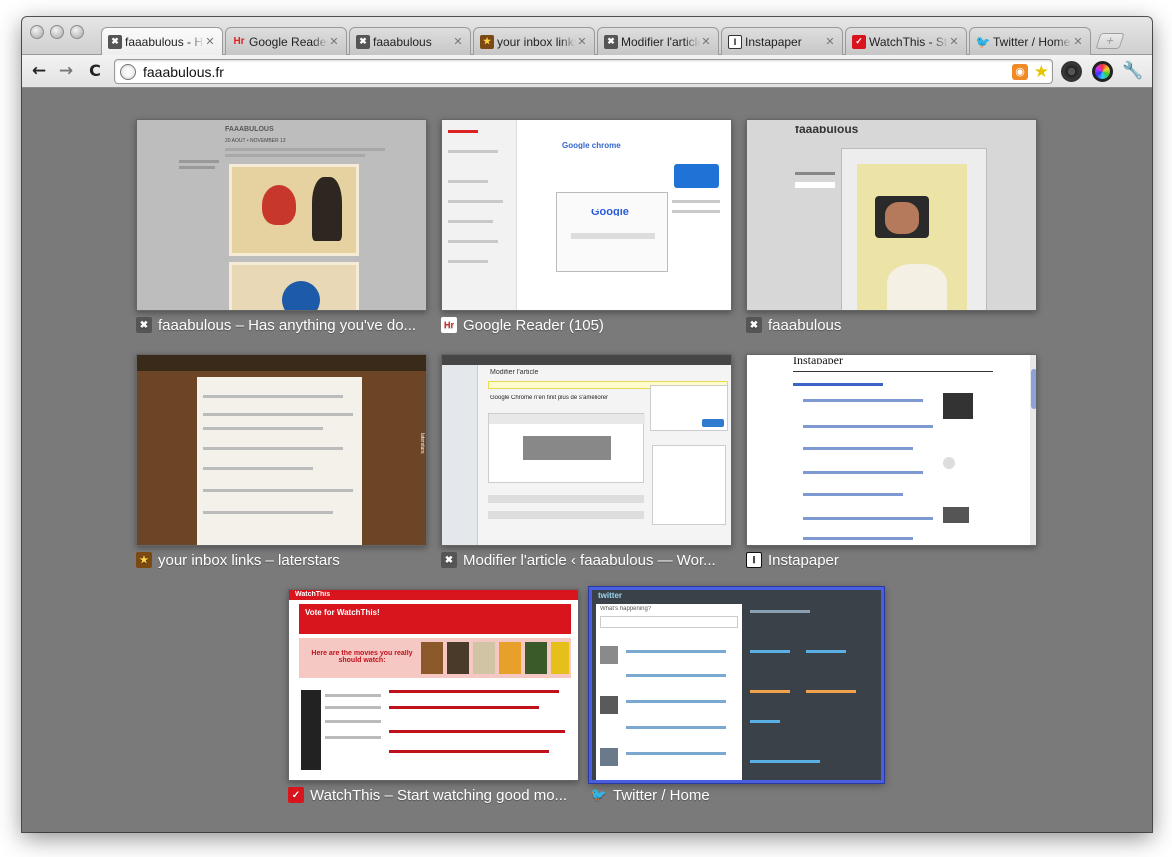 The width and height of the screenshot is (1172, 857). What do you see at coordinates (818, 360) in the screenshot?
I see `thumb-brand: Instapaper` at bounding box center [818, 360].